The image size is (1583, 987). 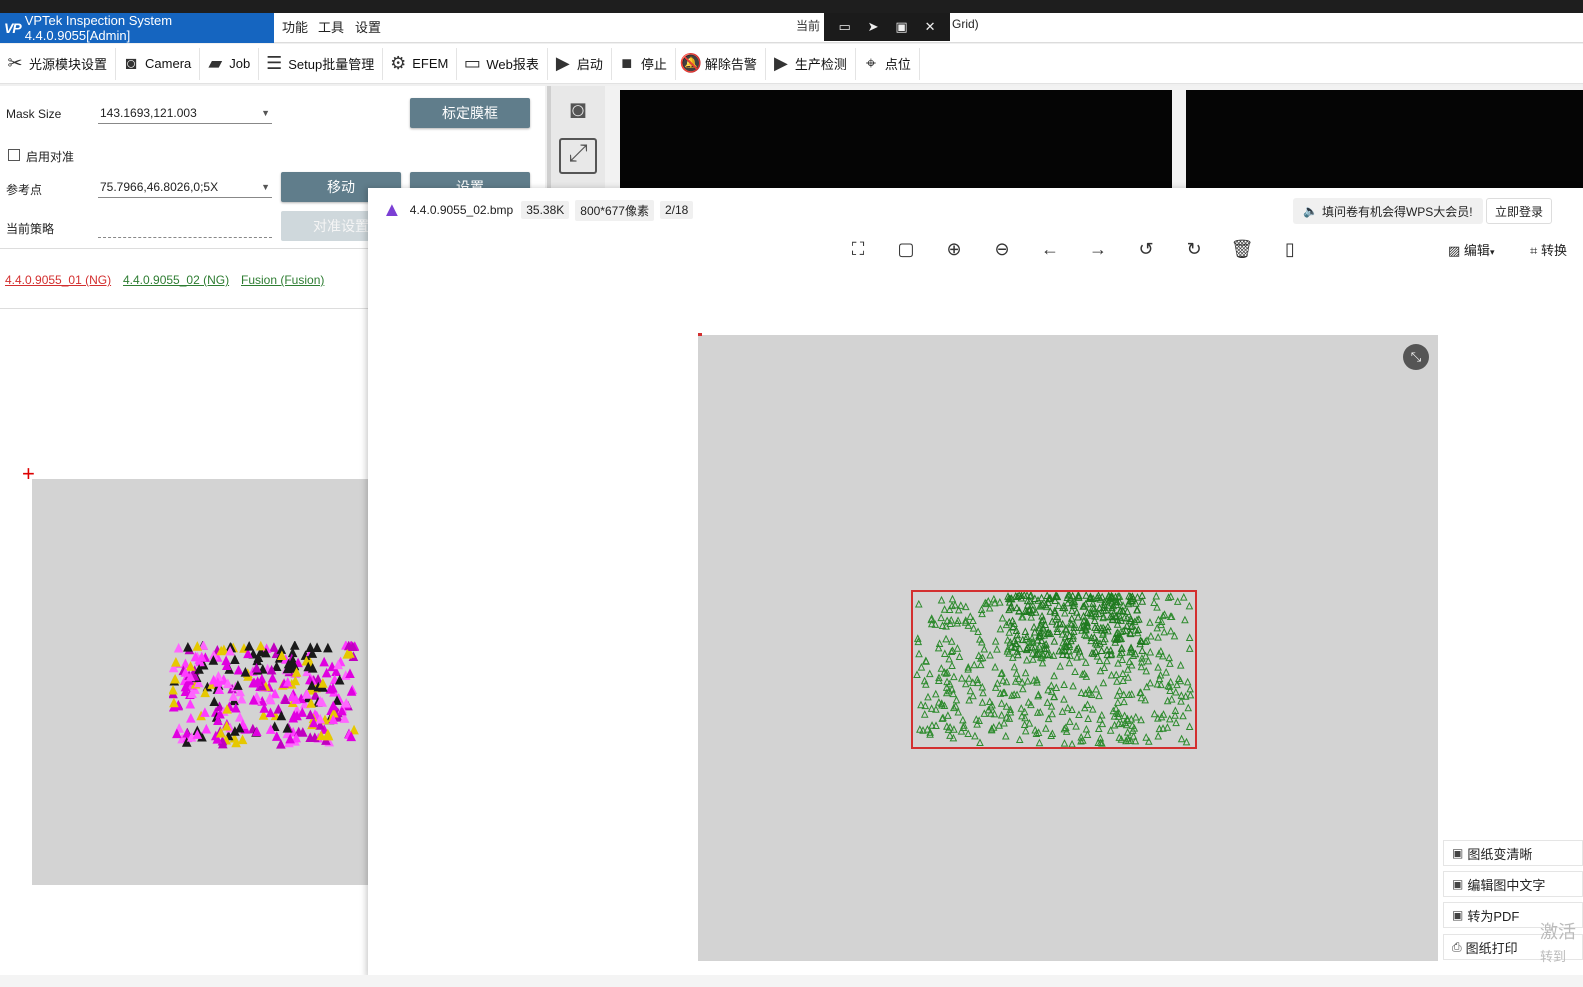 I want to click on fullscreen-icon: ⛶, so click(x=858, y=249).